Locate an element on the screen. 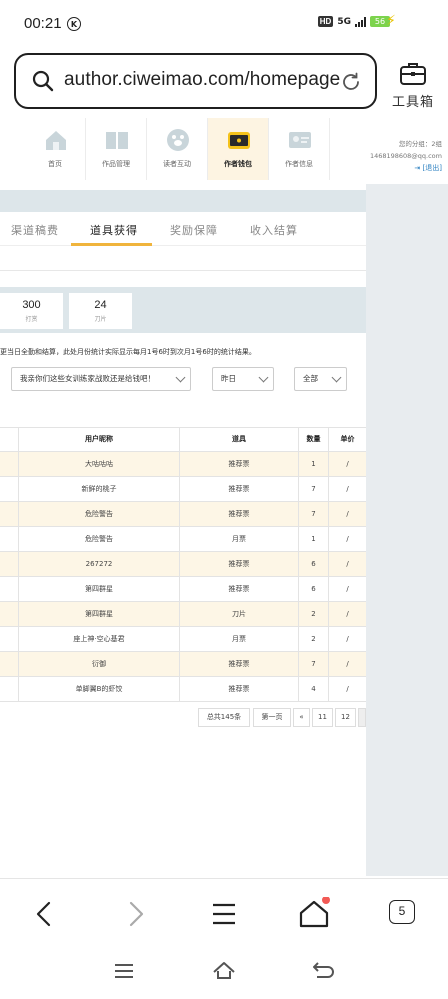  header-cell: 单价 is located at coordinates (347, 439).